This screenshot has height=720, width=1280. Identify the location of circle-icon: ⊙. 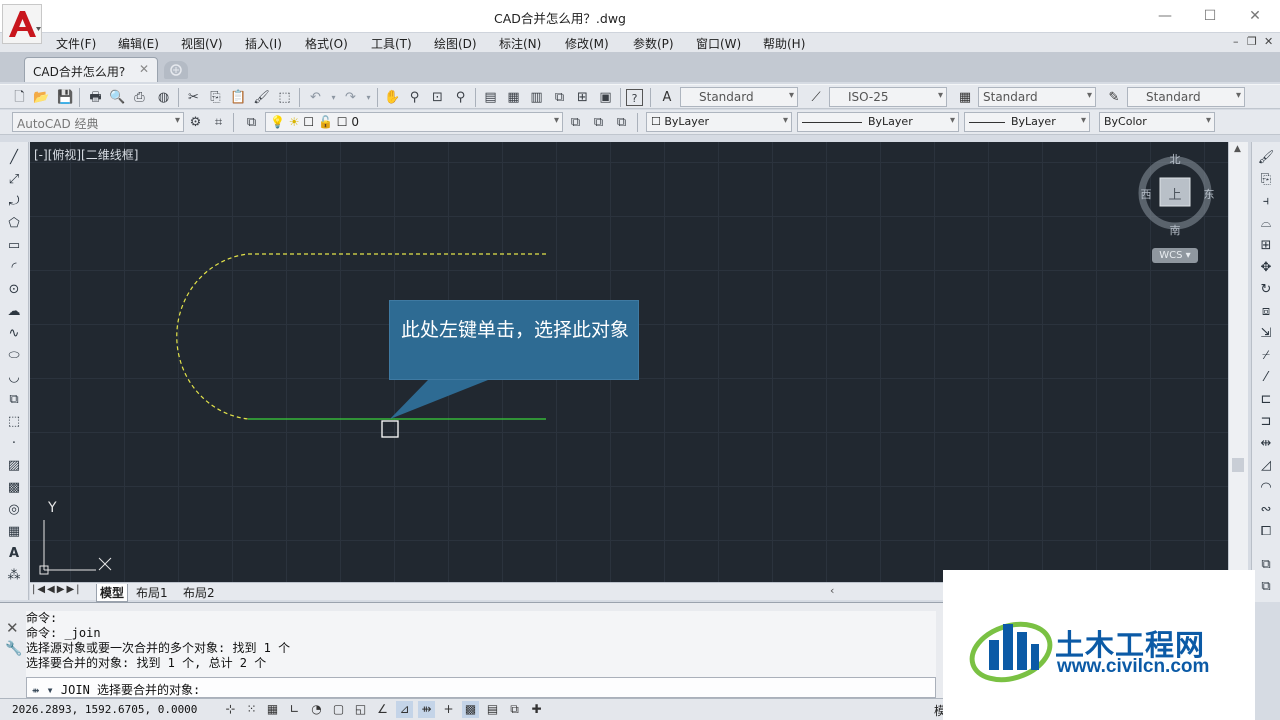
(14, 290).